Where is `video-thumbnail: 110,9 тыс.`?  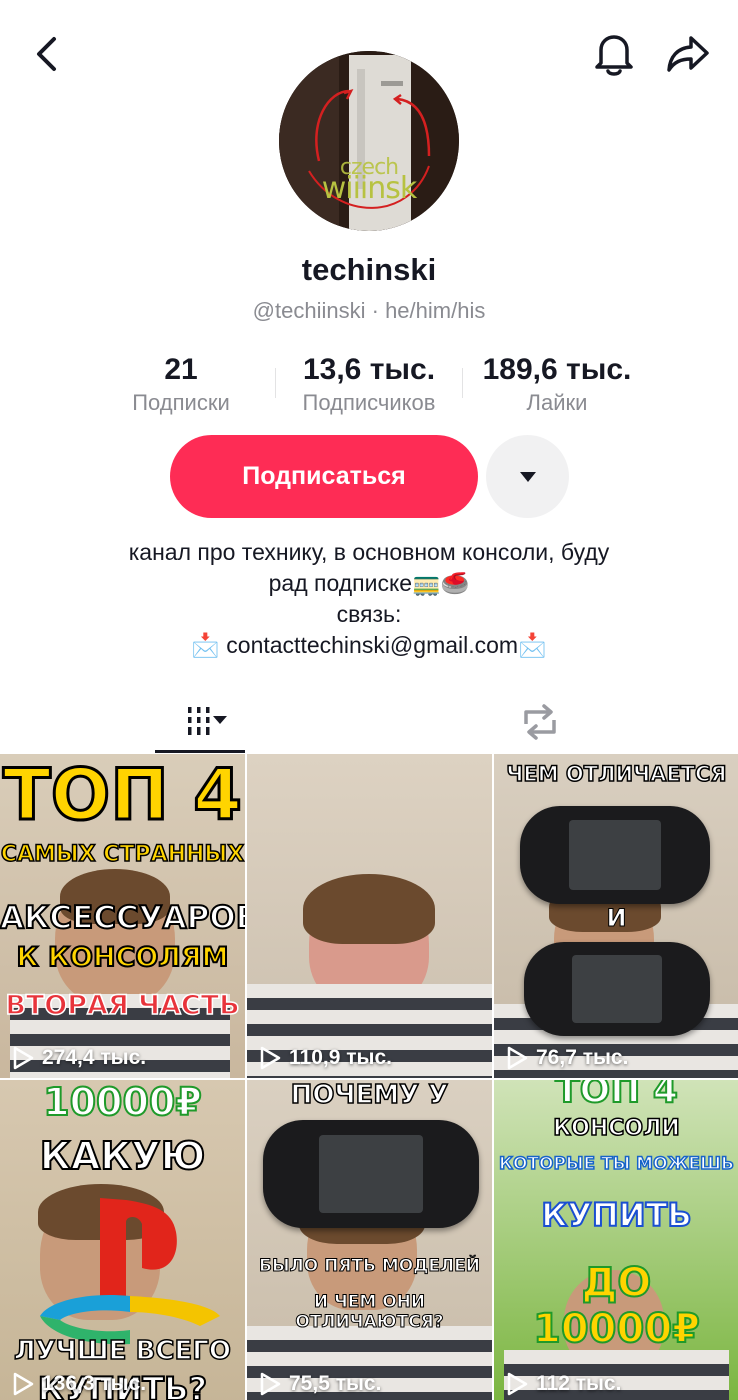 video-thumbnail: 110,9 тыс. is located at coordinates (369, 916).